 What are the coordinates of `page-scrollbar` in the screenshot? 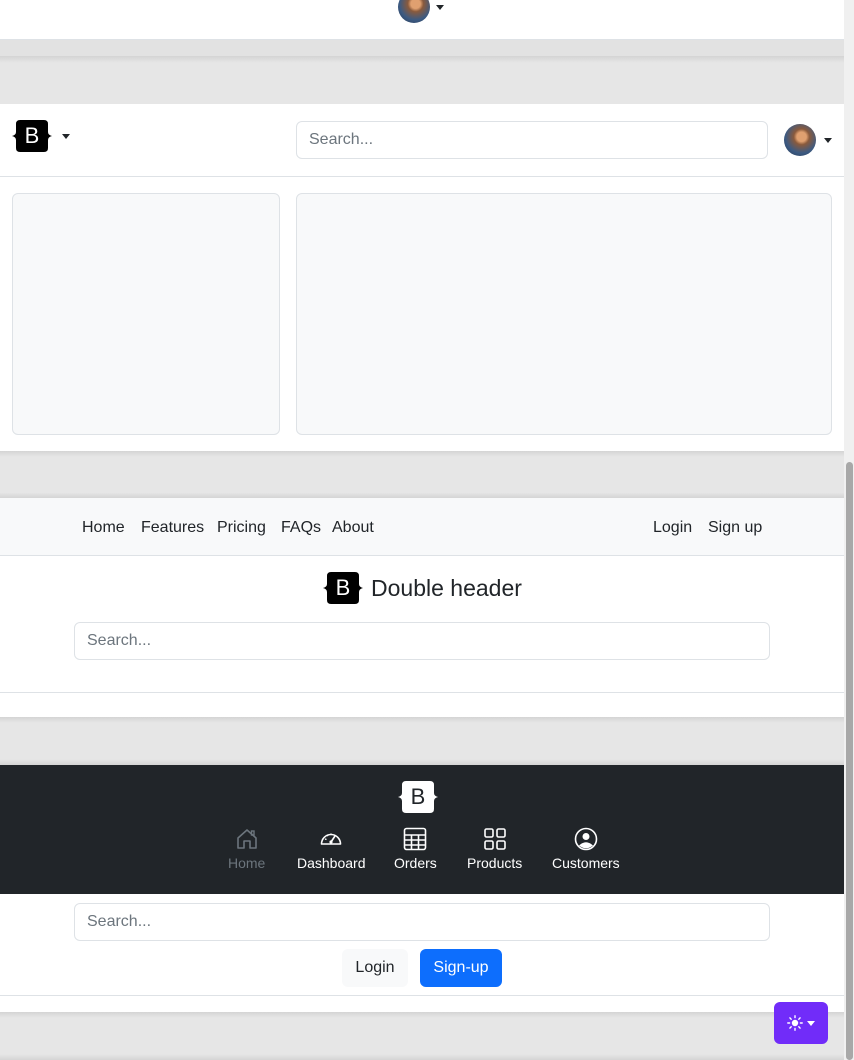 It's located at (849, 530).